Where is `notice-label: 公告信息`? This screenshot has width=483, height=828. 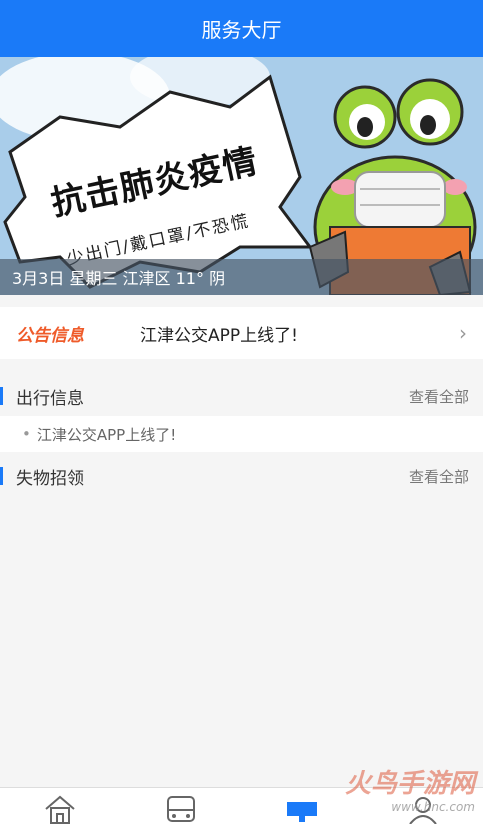
notice-label: 公告信息 is located at coordinates (50, 335).